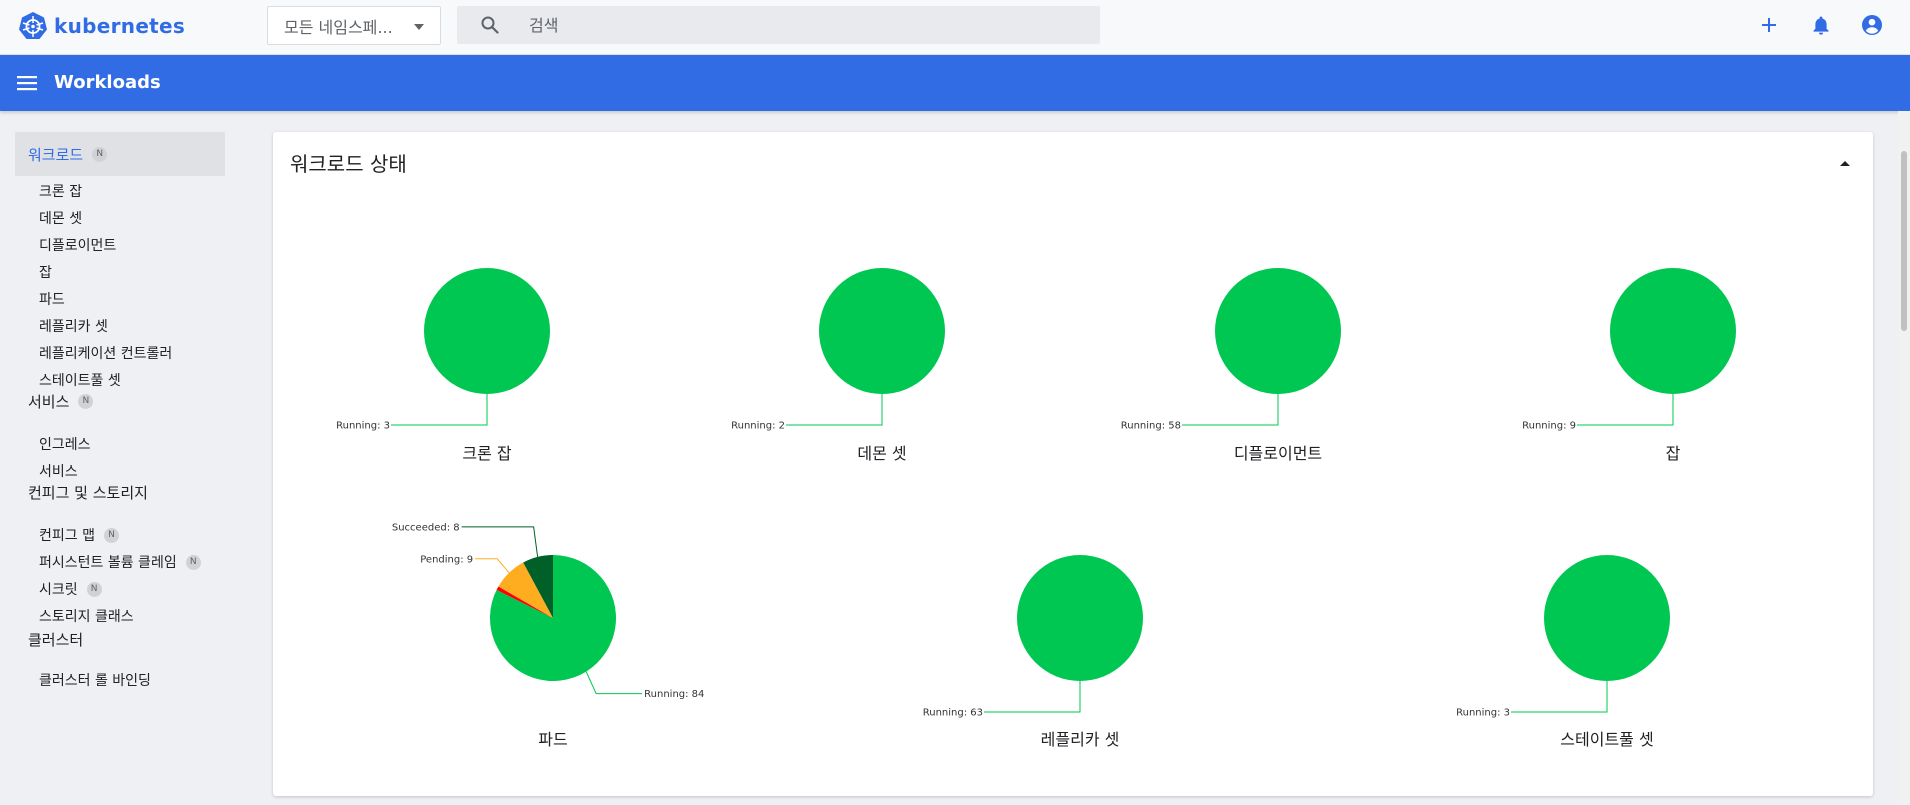  Describe the element at coordinates (674, 694) in the screenshot. I see `chart-5-label-running: Running: 84` at that location.